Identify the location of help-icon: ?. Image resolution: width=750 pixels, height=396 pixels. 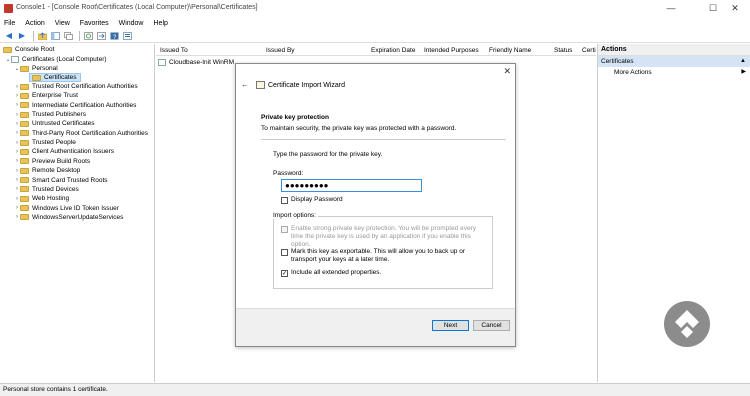
(114, 36).